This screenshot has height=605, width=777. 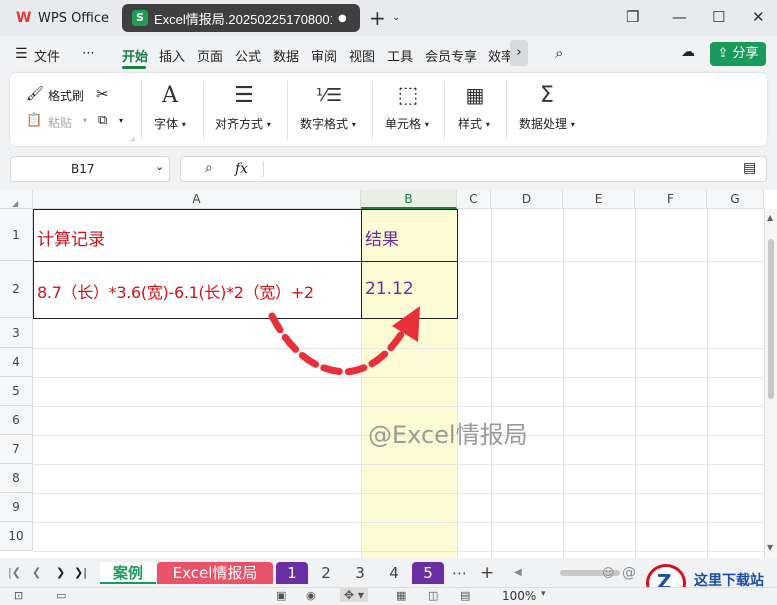 I want to click on row-header-6: 6, so click(x=16, y=420).